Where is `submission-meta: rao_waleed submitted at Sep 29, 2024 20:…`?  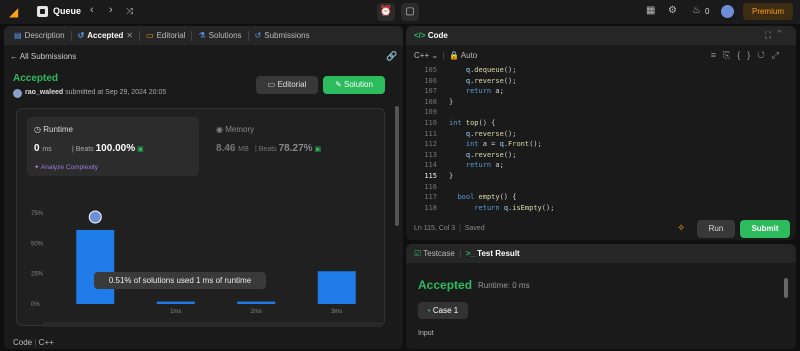
submission-meta: rao_waleed submitted at Sep 29, 2024 20:… is located at coordinates (96, 92).